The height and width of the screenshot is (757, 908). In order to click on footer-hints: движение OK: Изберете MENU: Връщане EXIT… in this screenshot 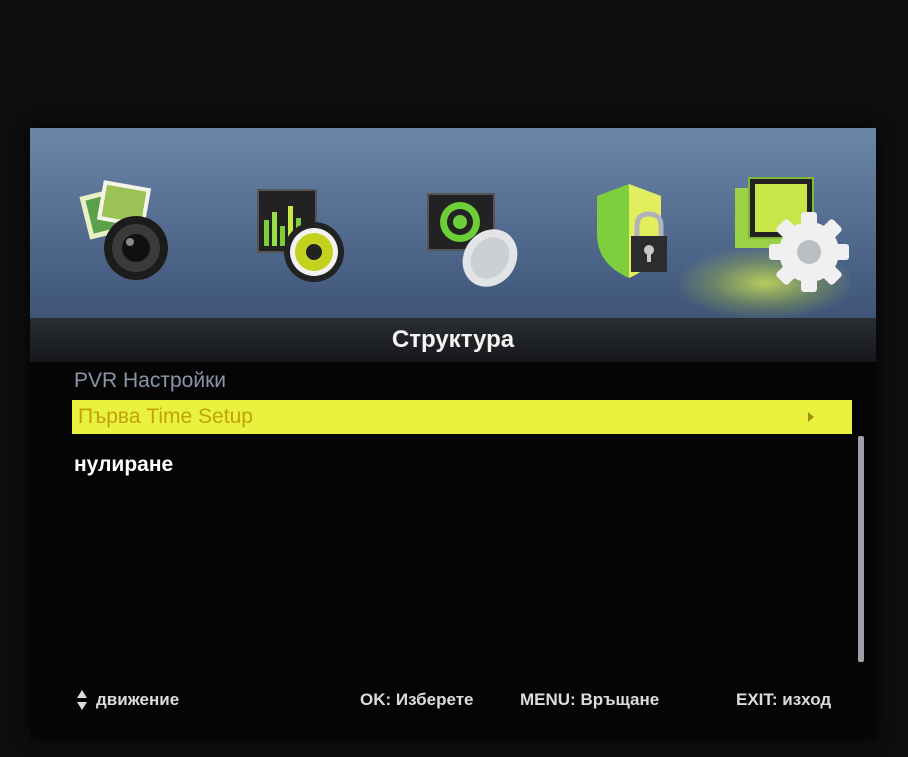, I will do `click(453, 701)`.